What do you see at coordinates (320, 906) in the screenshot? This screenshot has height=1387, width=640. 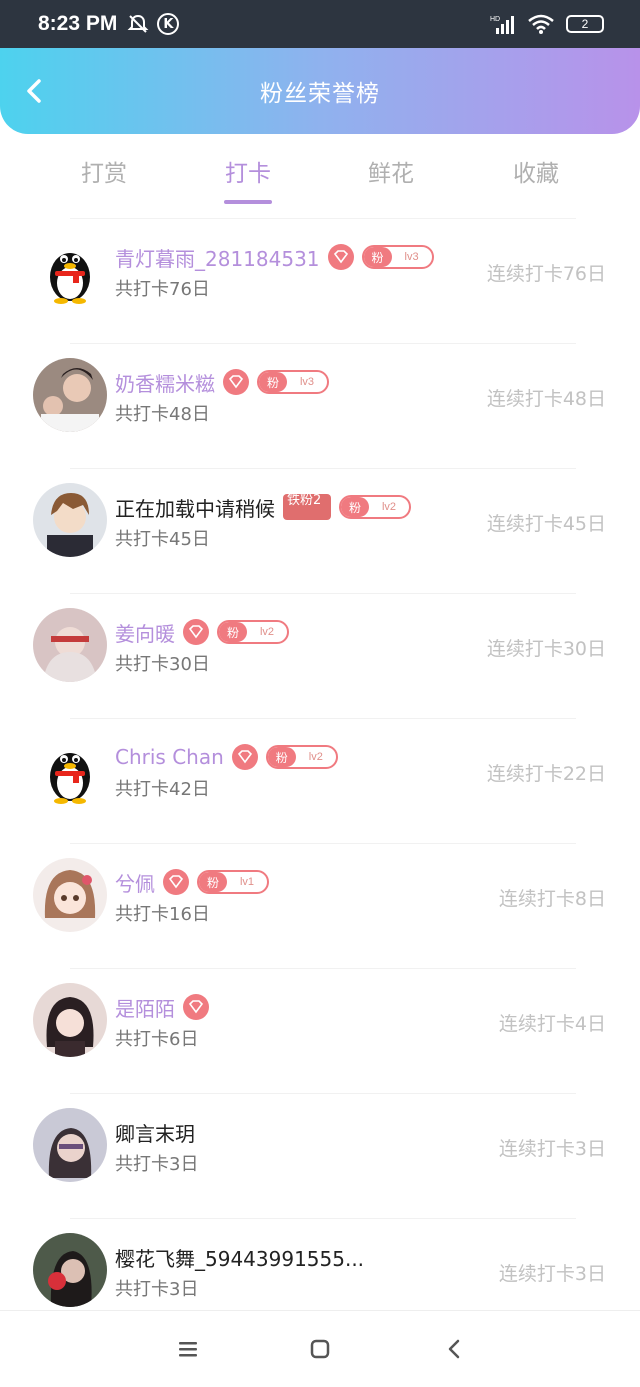 I see `list-item: 兮佩 粉 lv1 共打卡16日 连续打卡8日` at bounding box center [320, 906].